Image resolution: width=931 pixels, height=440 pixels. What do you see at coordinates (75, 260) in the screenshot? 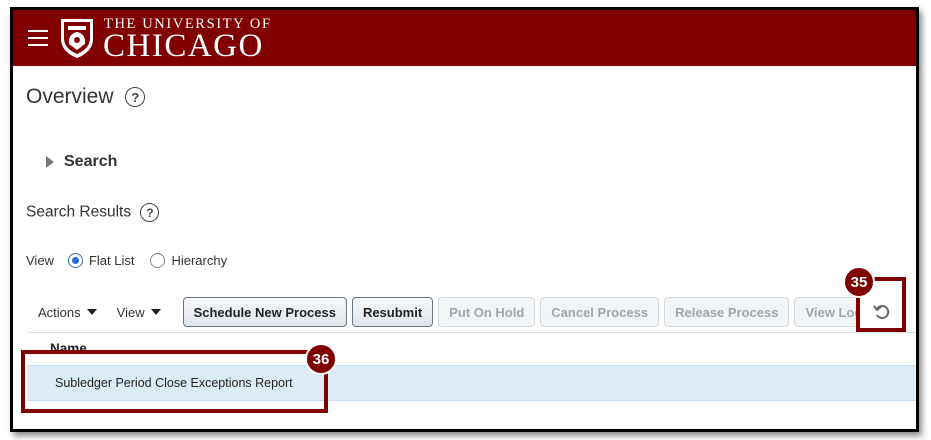
I see `flat-list-radio` at bounding box center [75, 260].